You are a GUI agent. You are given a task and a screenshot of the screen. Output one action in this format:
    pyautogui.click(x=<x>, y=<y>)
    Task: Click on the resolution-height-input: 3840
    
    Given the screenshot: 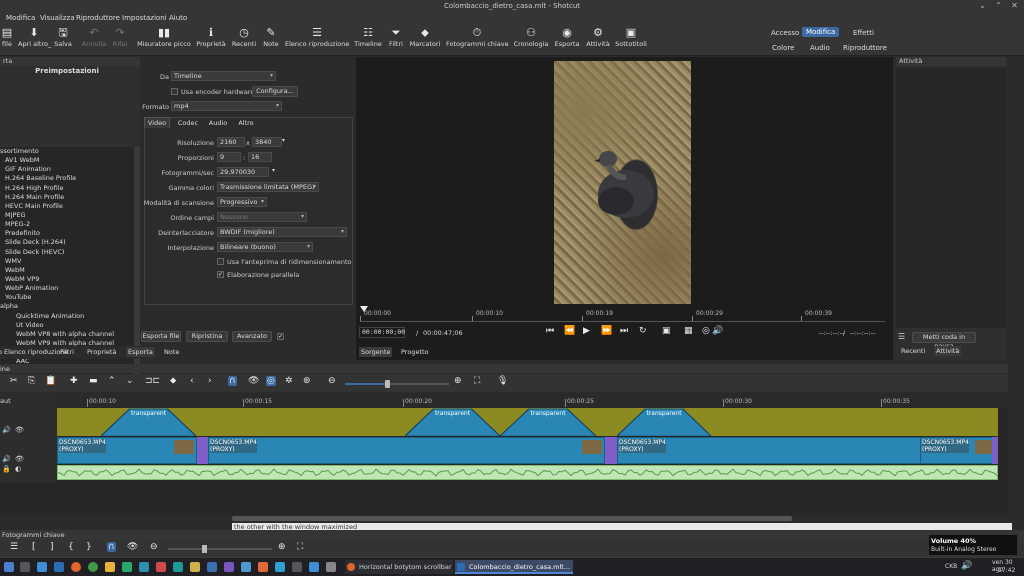 What is the action you would take?
    pyautogui.click(x=267, y=142)
    